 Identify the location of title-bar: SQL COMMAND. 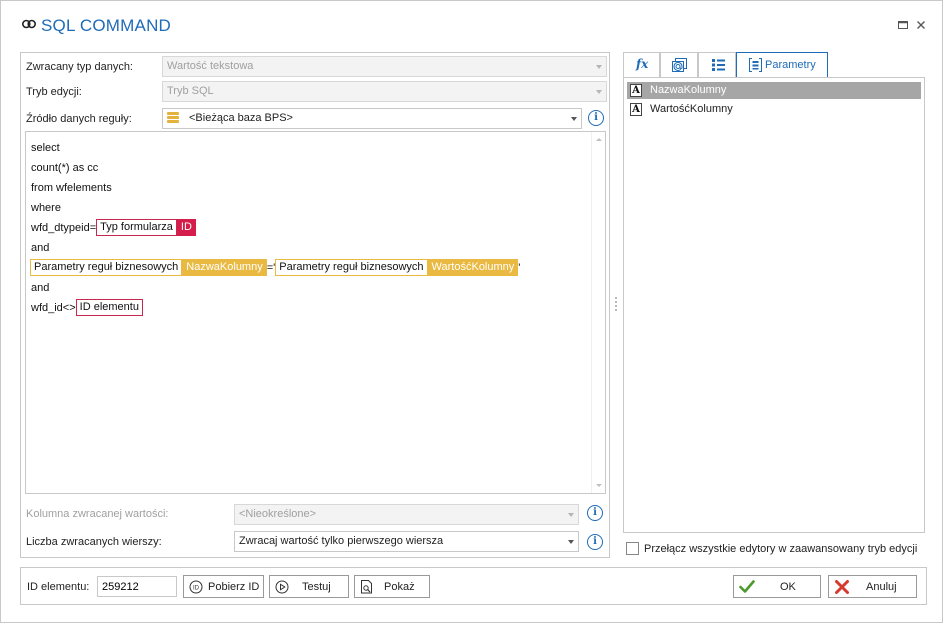
(471, 26).